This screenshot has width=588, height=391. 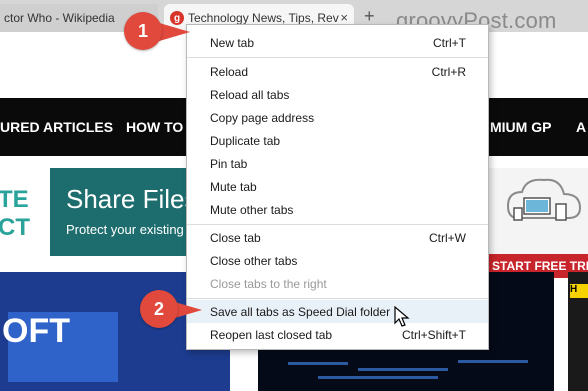 What do you see at coordinates (337, 94) in the screenshot?
I see `menu-item-reload-all-tabs: Reload all tabs` at bounding box center [337, 94].